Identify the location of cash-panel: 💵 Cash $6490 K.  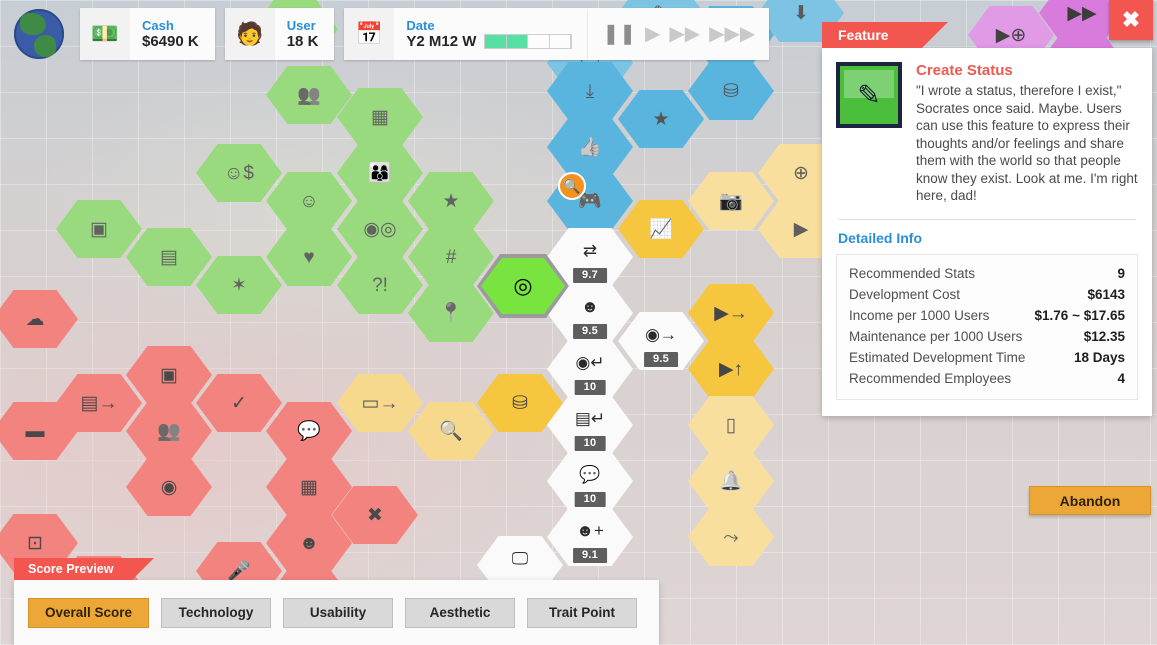
(147, 34).